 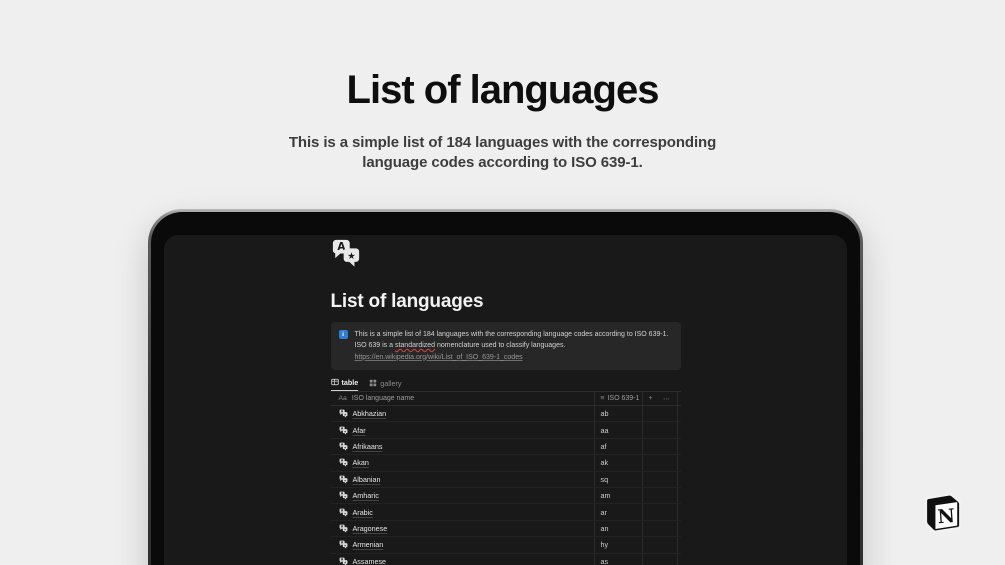 I want to click on more-options-button: ⋯, so click(x=667, y=399).